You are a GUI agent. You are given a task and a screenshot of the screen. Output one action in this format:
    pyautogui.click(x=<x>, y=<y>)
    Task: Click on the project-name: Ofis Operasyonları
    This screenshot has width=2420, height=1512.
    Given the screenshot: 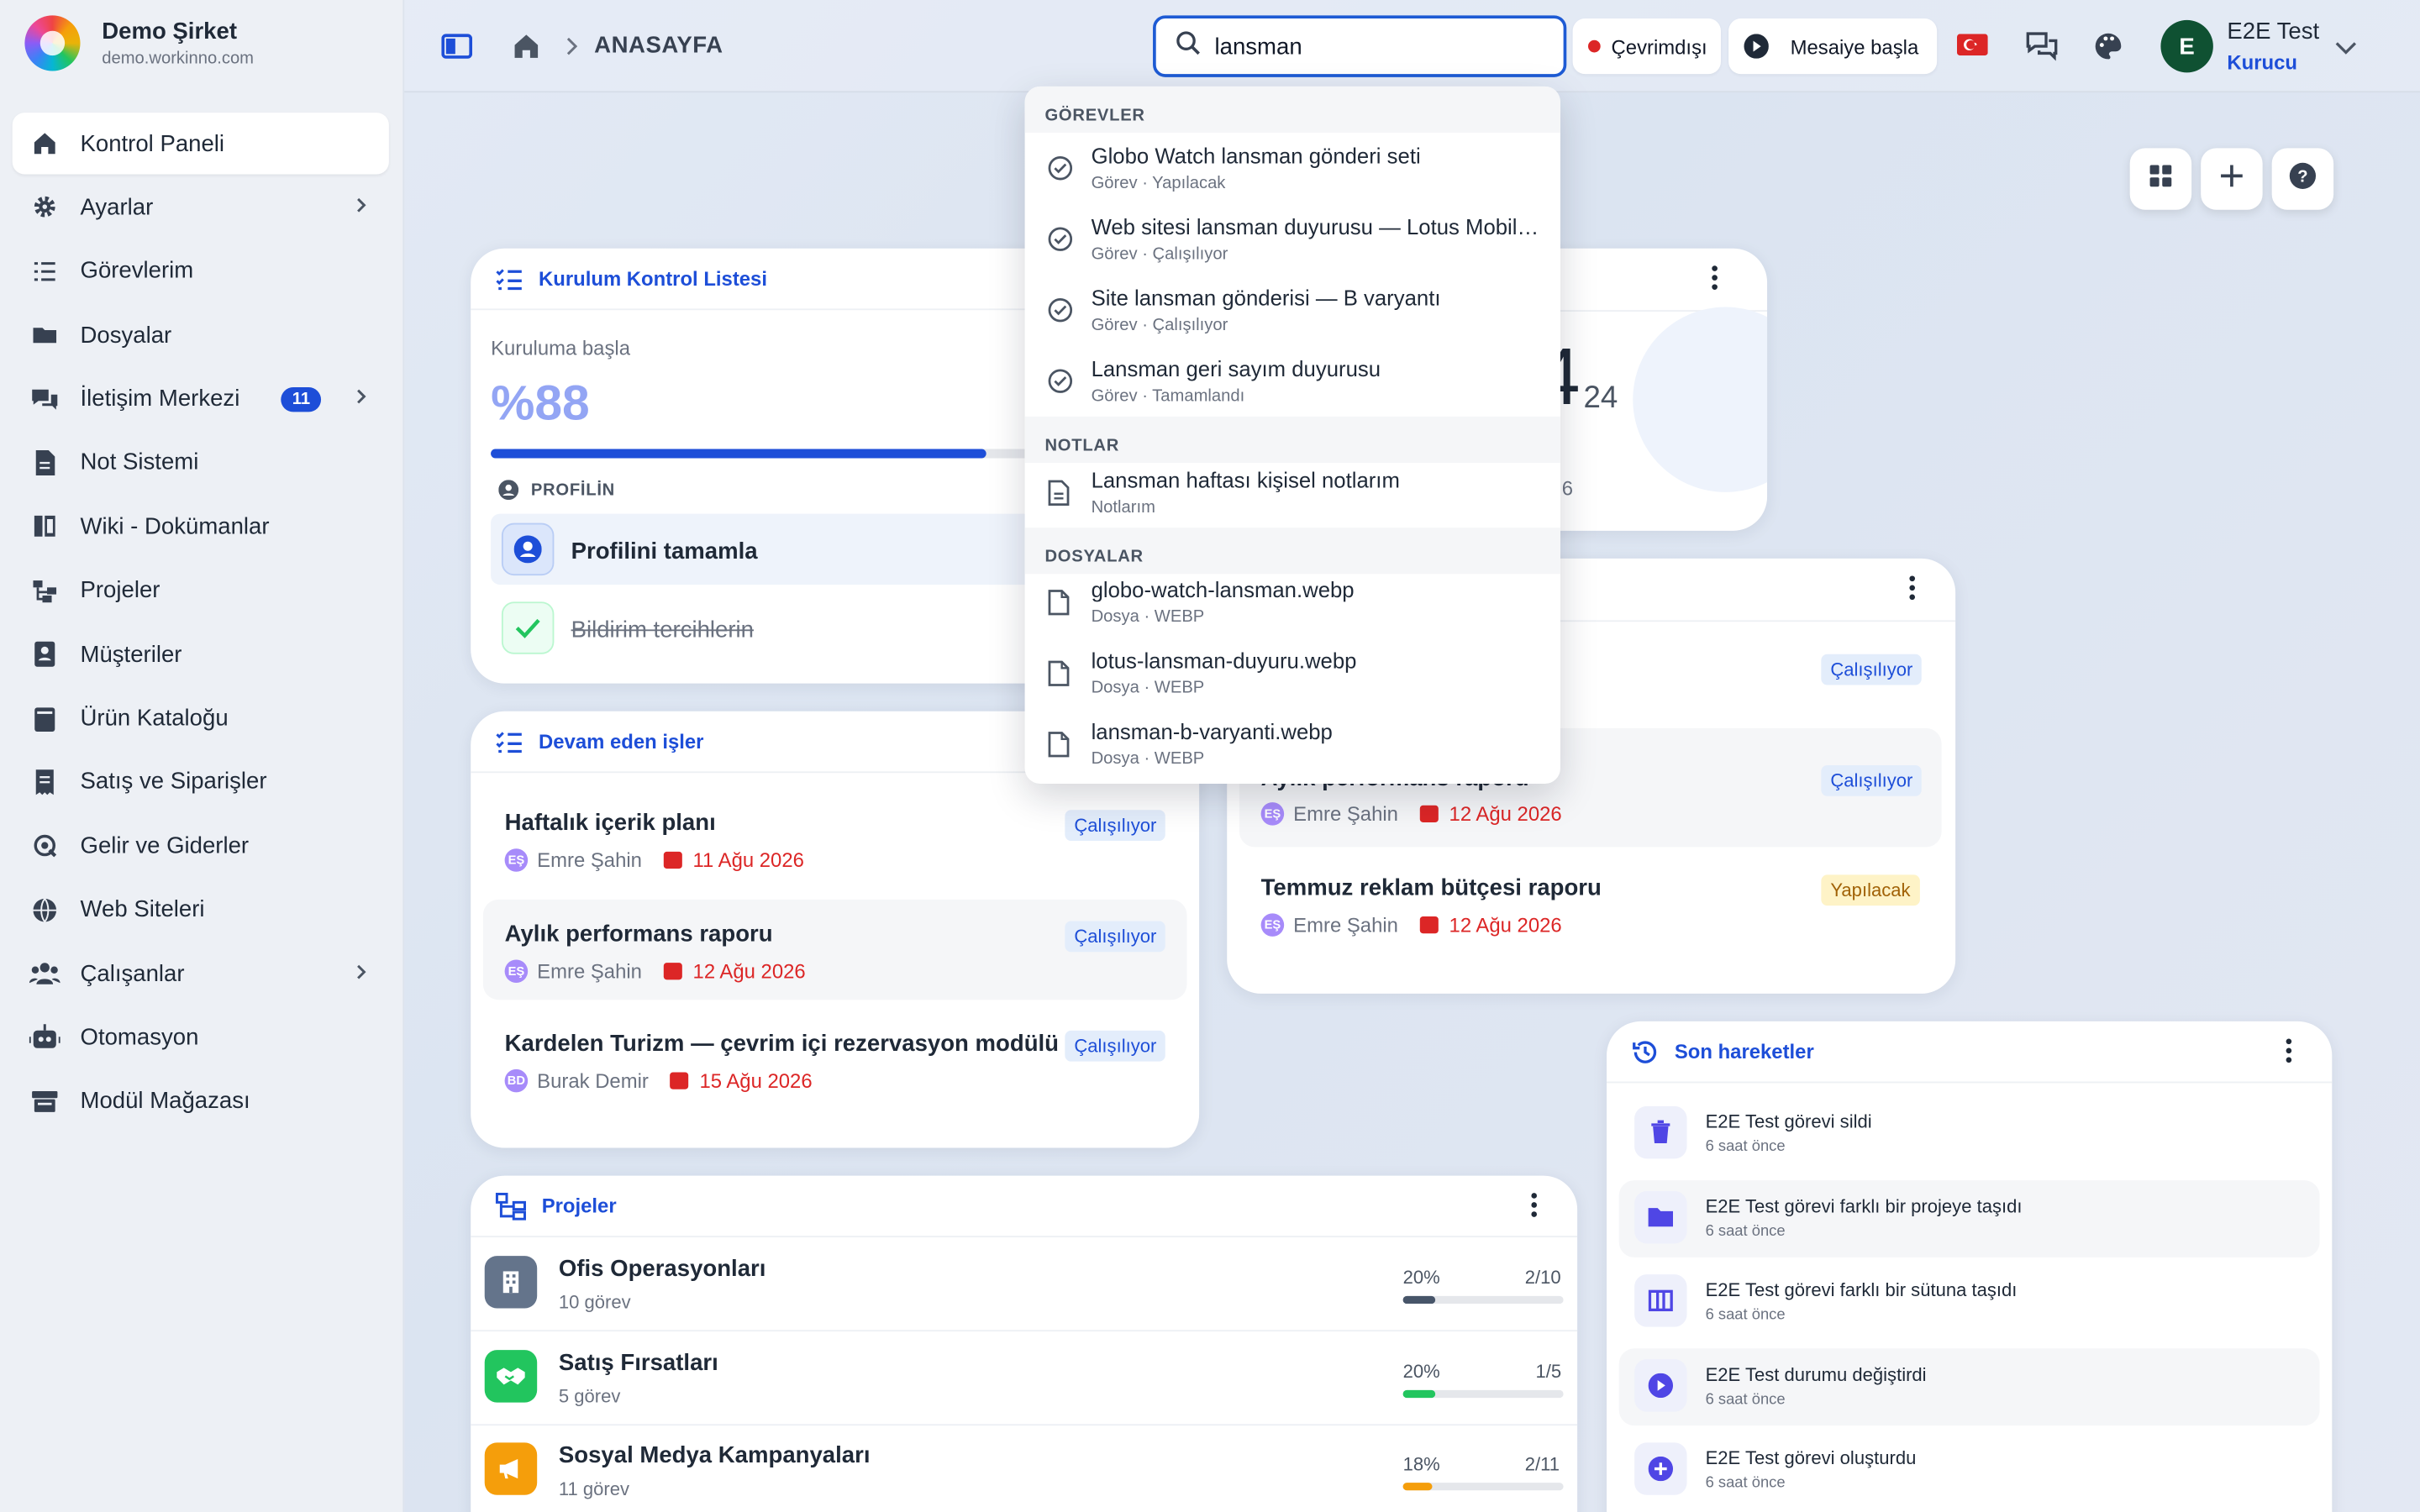 What is the action you would take?
    pyautogui.click(x=662, y=1269)
    